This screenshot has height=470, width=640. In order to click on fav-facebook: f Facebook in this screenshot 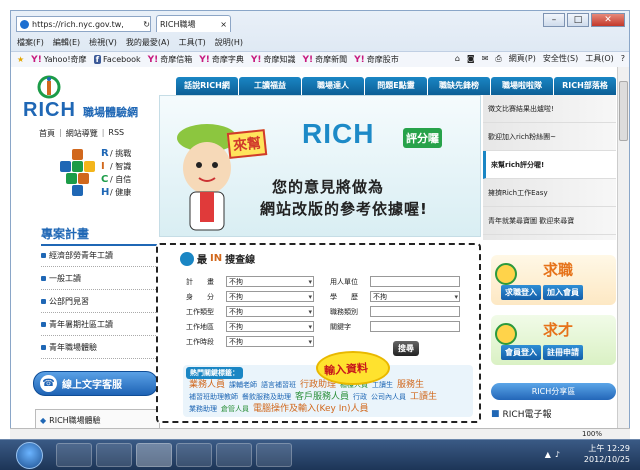, I will do `click(117, 59)`.